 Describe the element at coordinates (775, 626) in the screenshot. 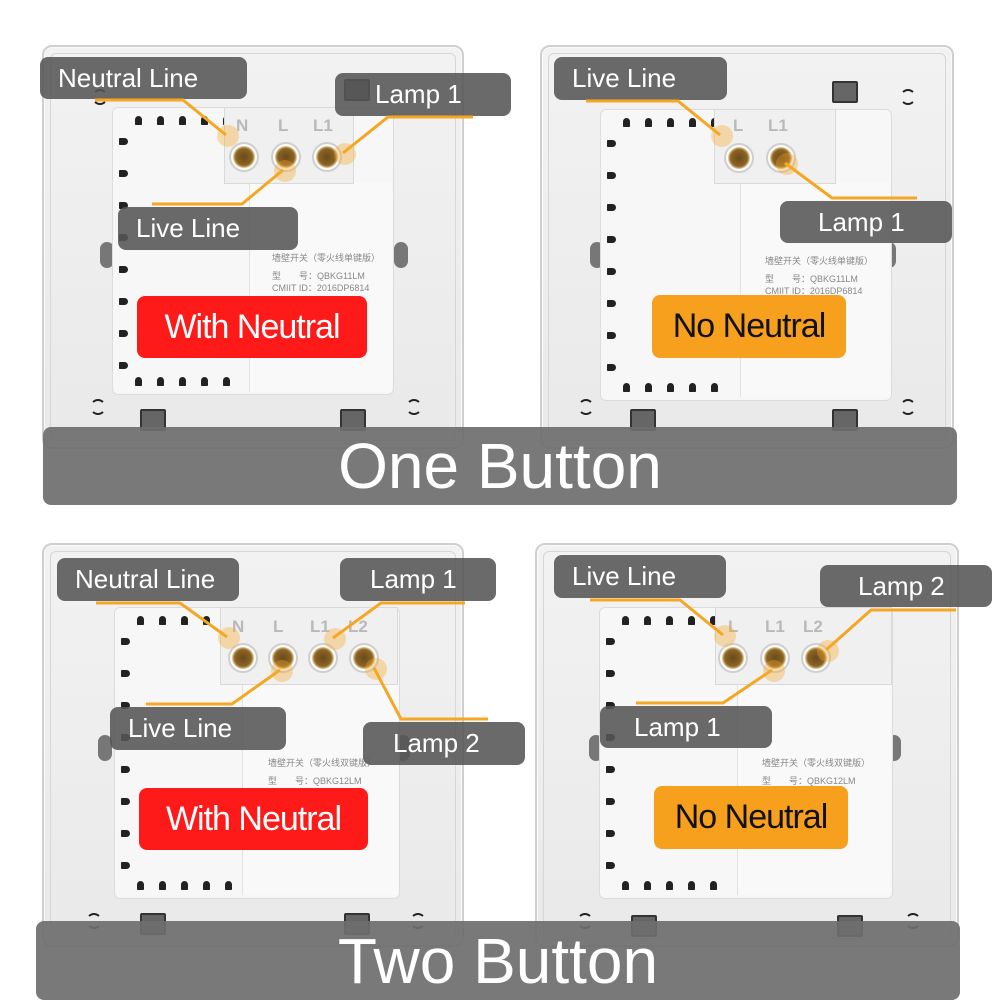

I see `terminal-label: L1` at that location.